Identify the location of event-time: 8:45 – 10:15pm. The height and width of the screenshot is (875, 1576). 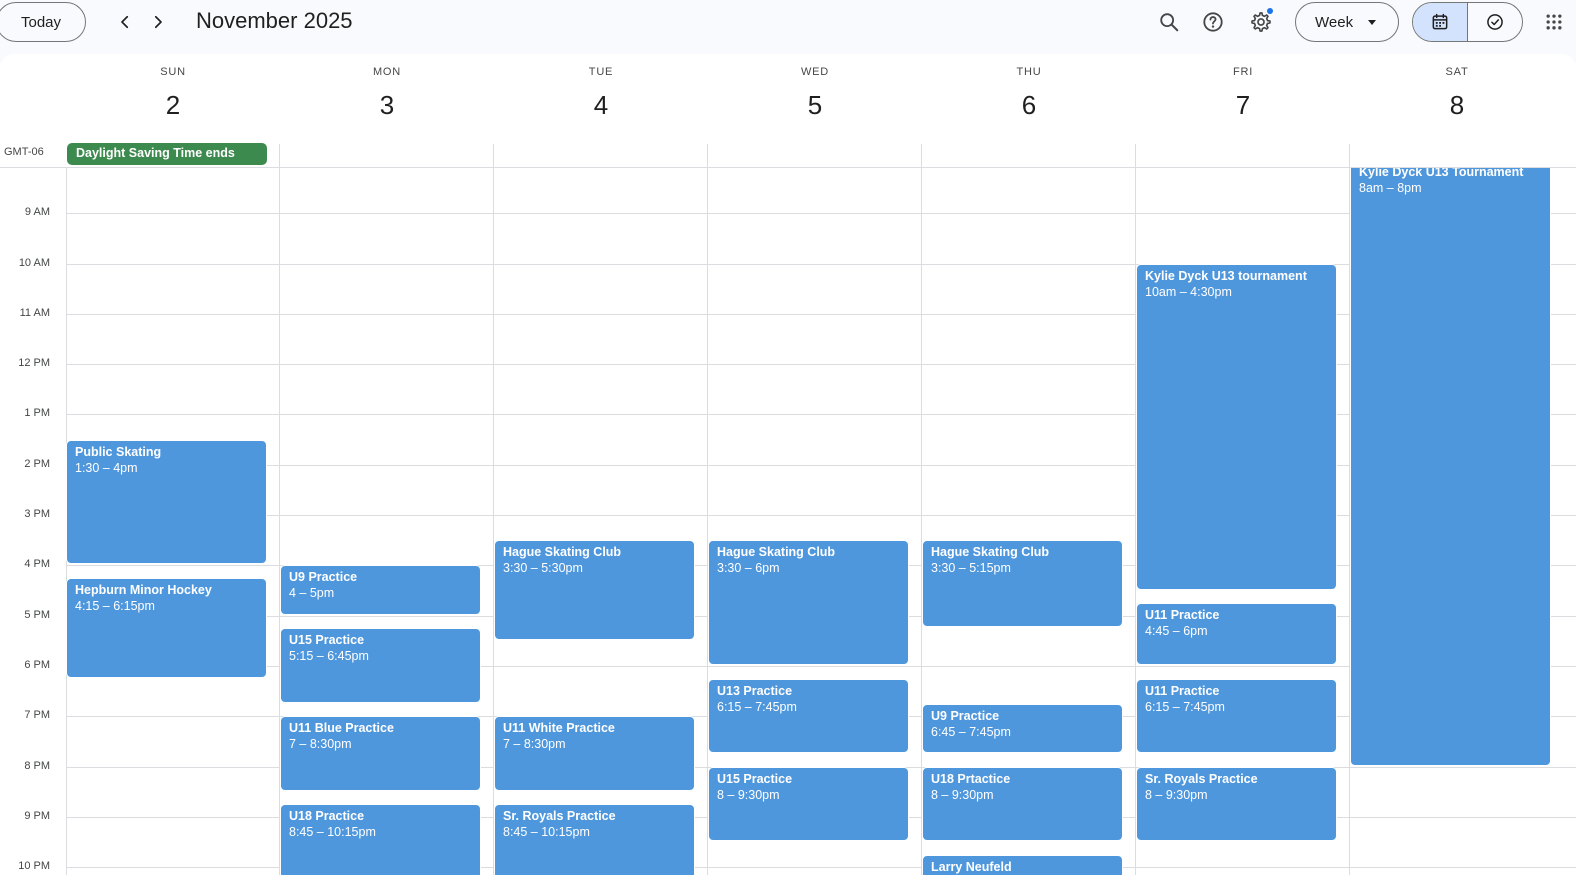
(332, 832).